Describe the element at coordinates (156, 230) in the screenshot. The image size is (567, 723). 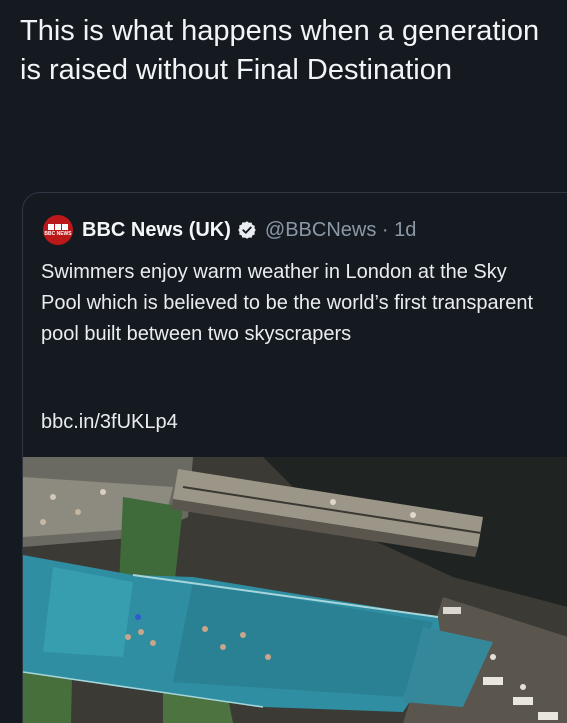
I see `display-name: BBC News (UK)` at that location.